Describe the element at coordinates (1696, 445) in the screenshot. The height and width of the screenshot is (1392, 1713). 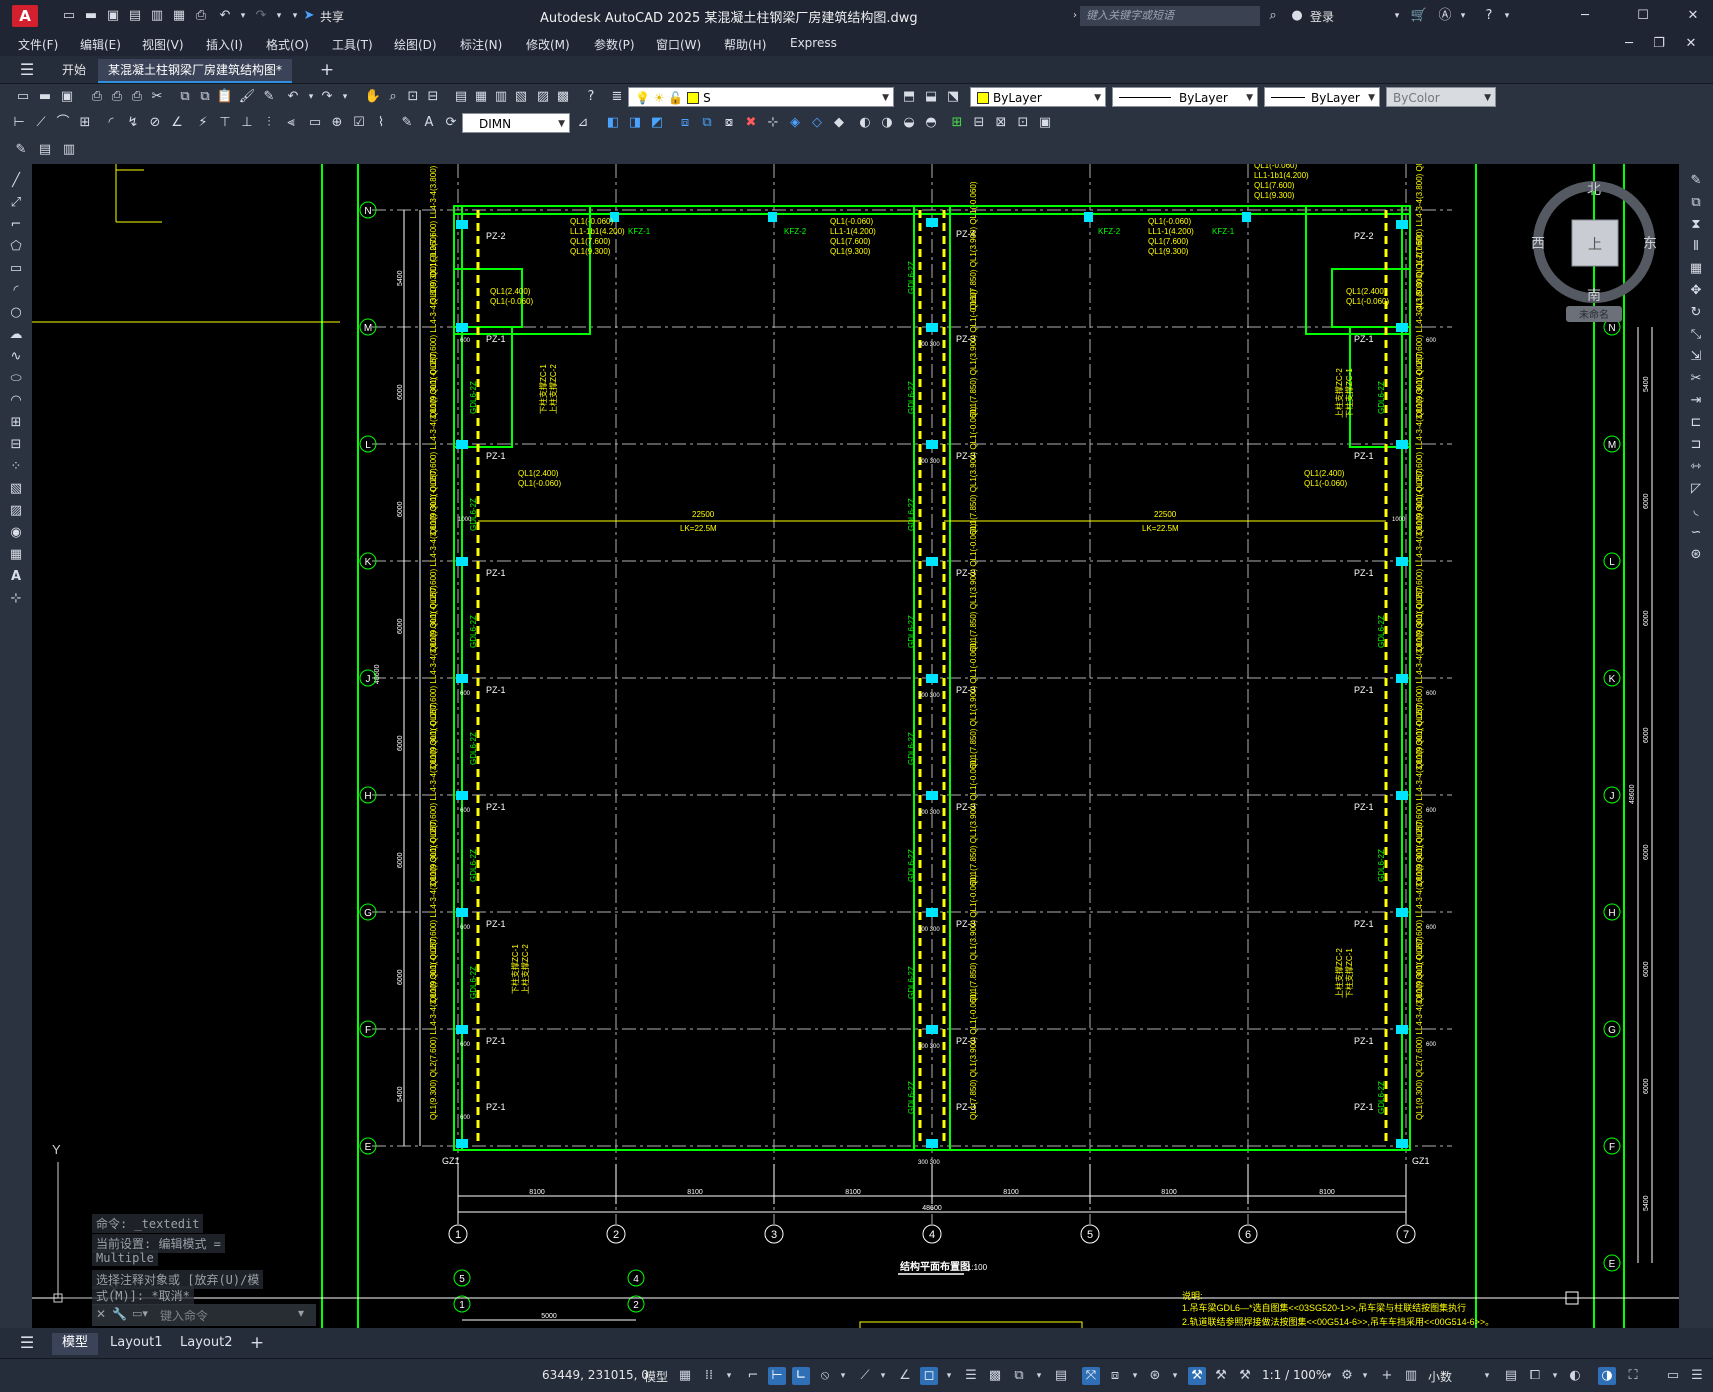
I see `break-icon: ⊐` at that location.